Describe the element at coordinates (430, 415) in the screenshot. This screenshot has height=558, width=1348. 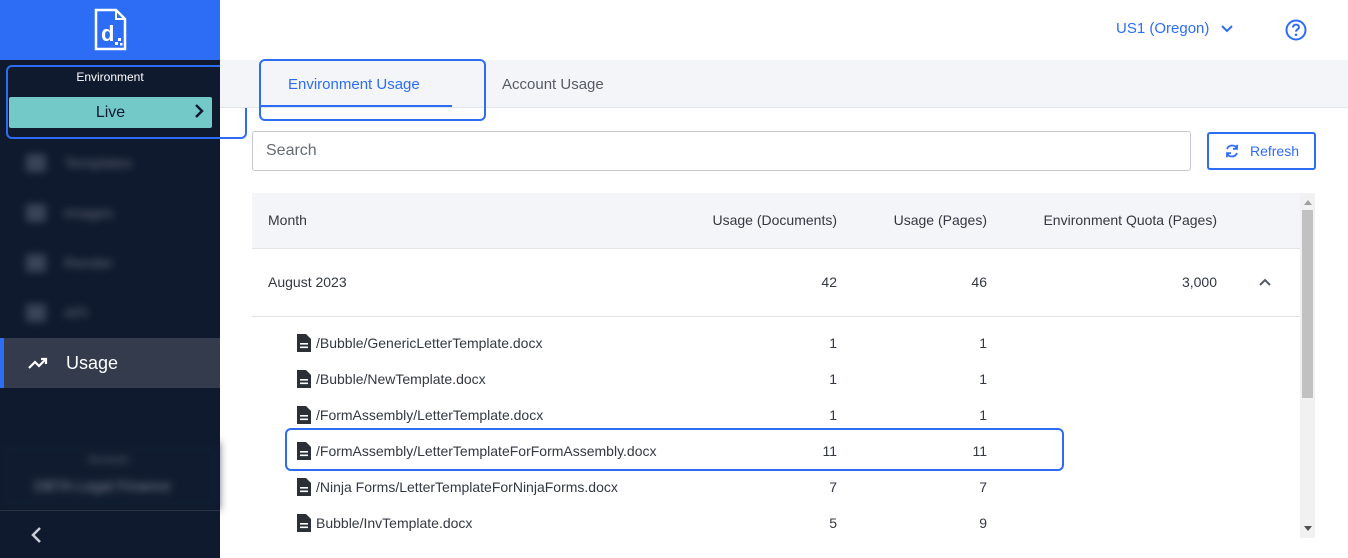
I see `file-name: /FormAssembly/LetterTemplate.docx` at that location.